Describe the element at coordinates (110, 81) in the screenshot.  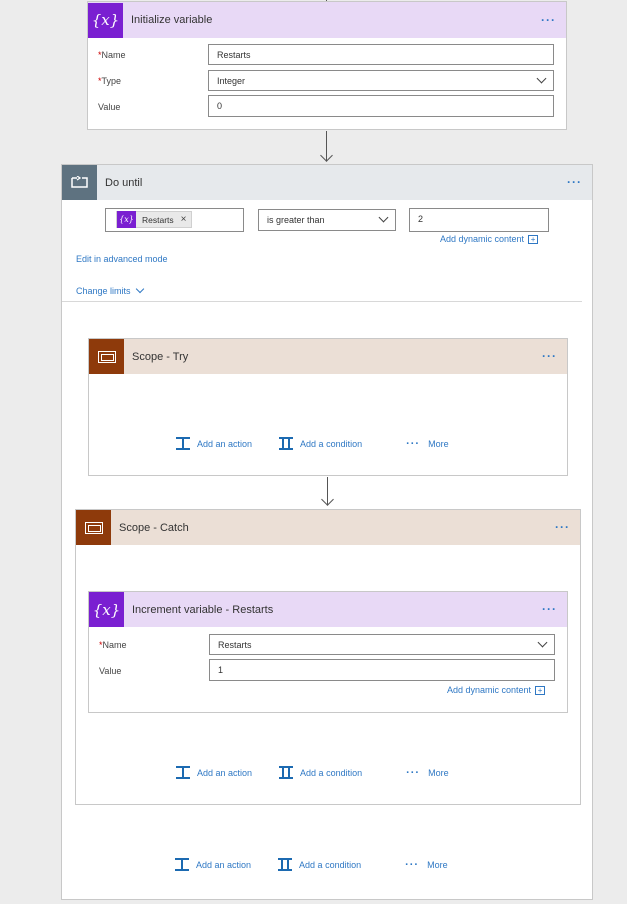
I see `type-label: *Type` at that location.